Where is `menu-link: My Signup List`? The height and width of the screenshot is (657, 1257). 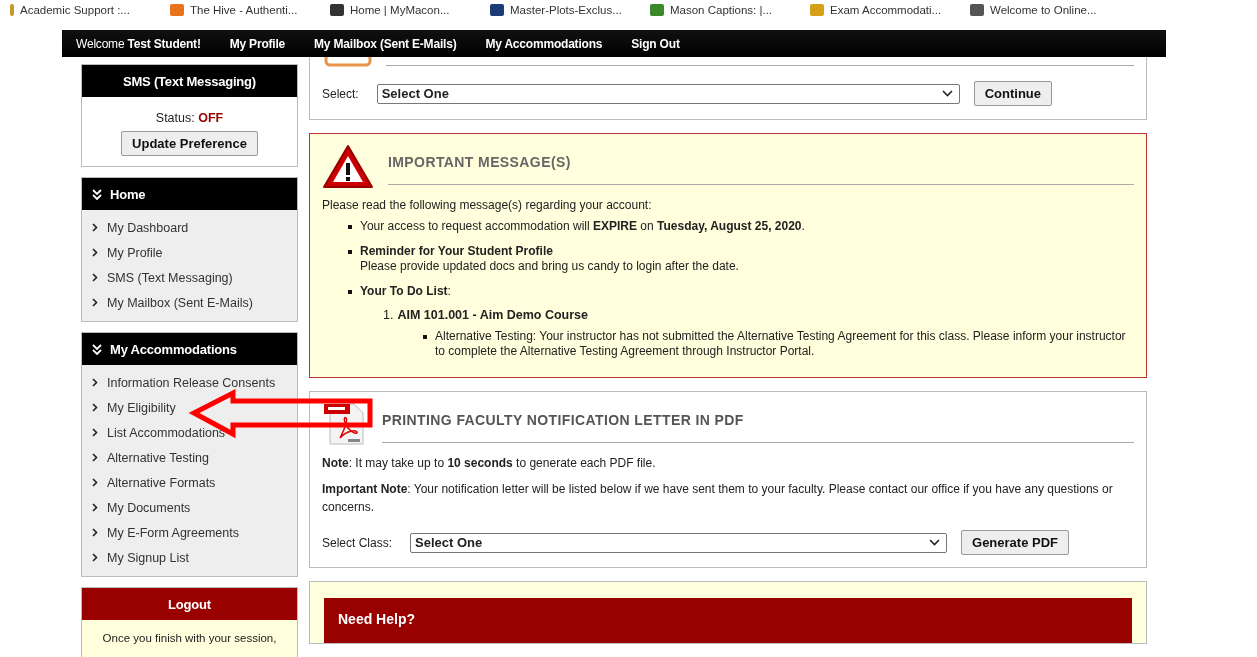
menu-link: My Signup List is located at coordinates (148, 557).